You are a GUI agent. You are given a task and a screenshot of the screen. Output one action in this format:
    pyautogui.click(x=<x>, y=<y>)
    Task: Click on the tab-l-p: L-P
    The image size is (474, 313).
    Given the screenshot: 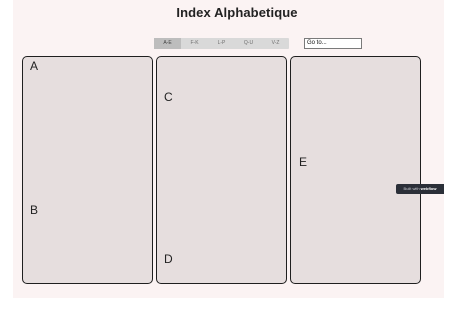 What is the action you would take?
    pyautogui.click(x=221, y=43)
    